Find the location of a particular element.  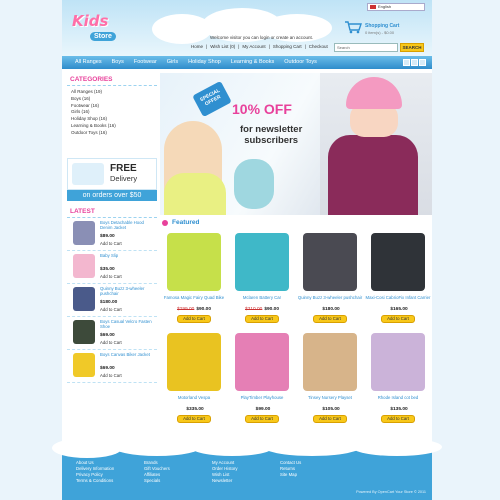

footer-link: Newsletter is located at coordinates (246, 481).